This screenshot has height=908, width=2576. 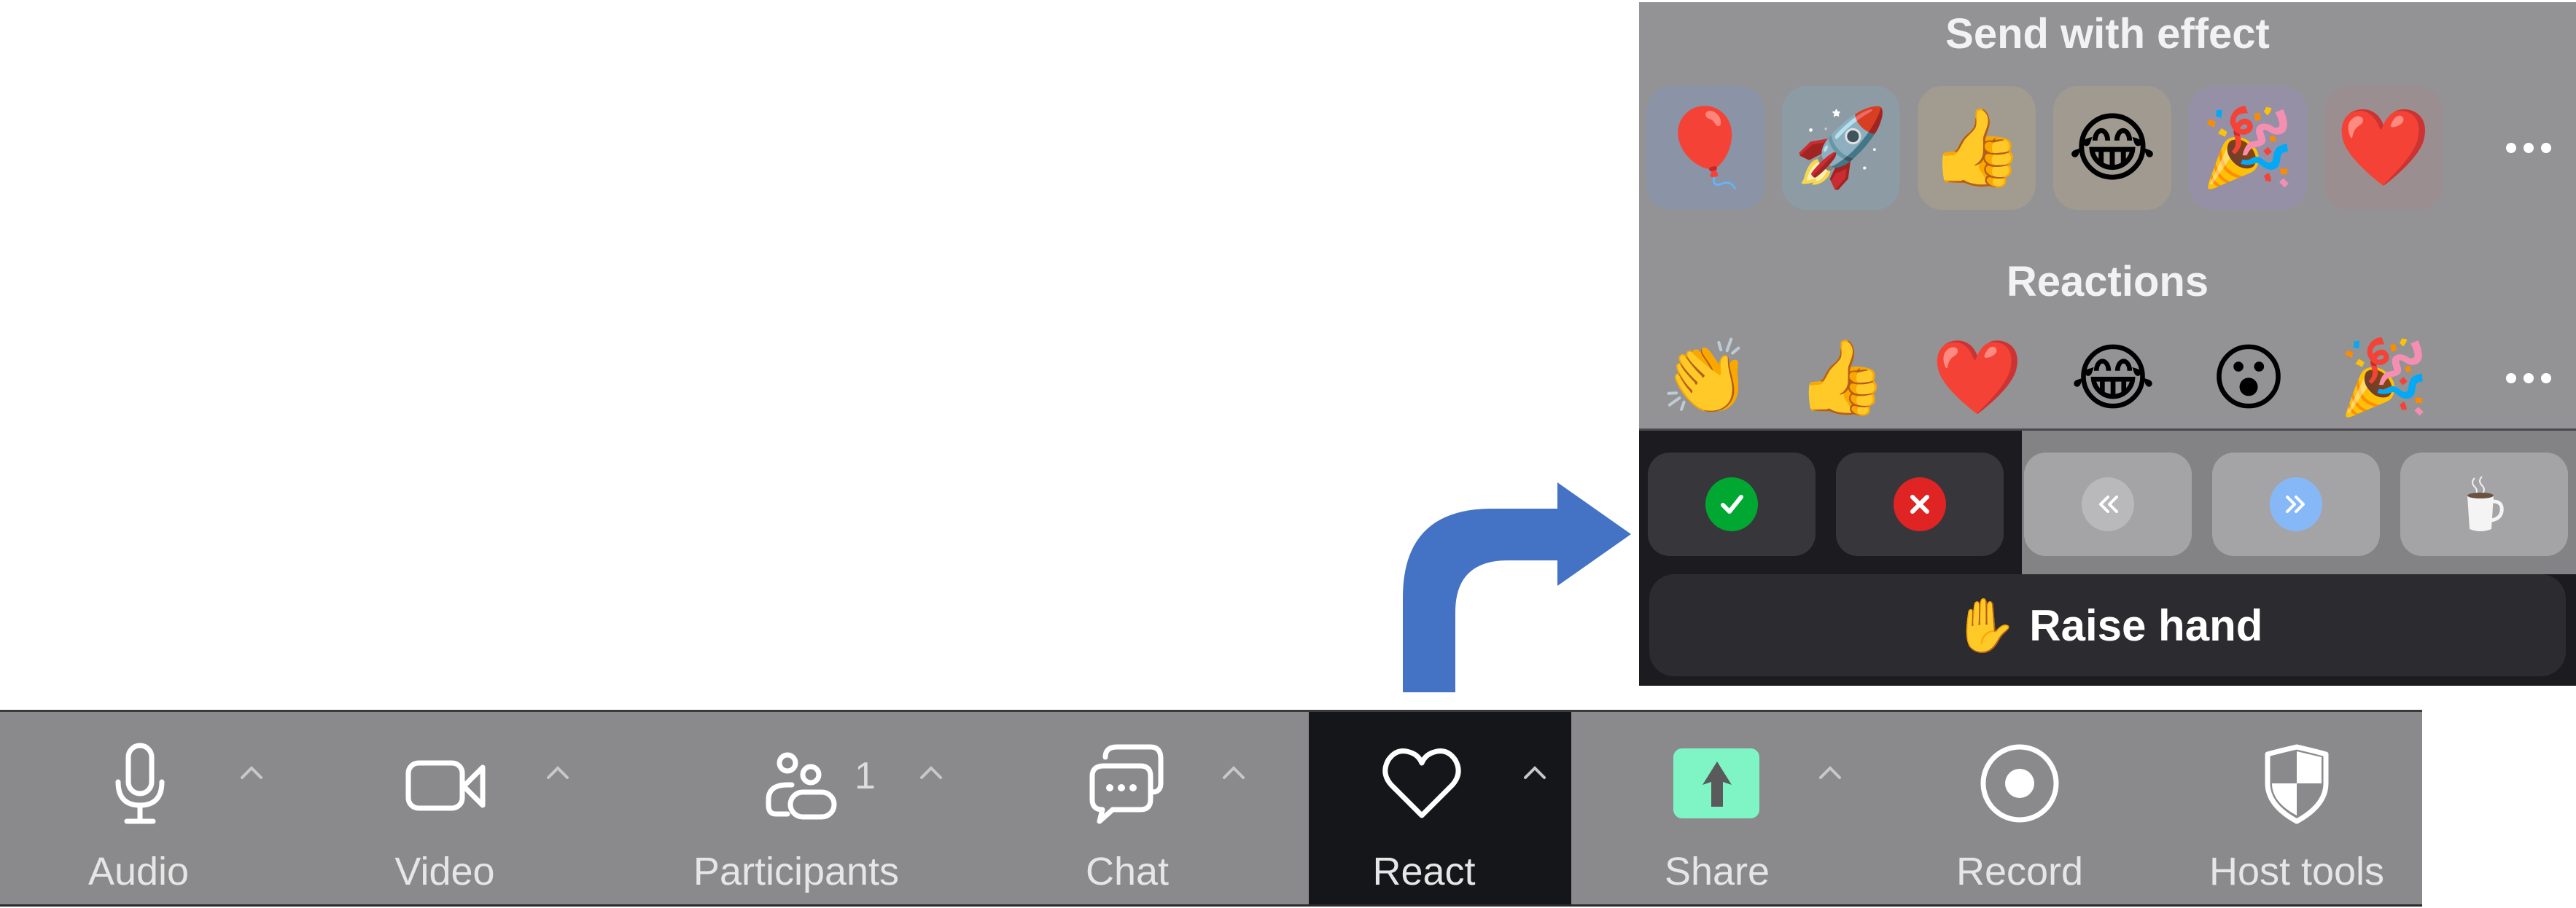 What do you see at coordinates (1830, 772) in the screenshot?
I see `share-options-caret` at bounding box center [1830, 772].